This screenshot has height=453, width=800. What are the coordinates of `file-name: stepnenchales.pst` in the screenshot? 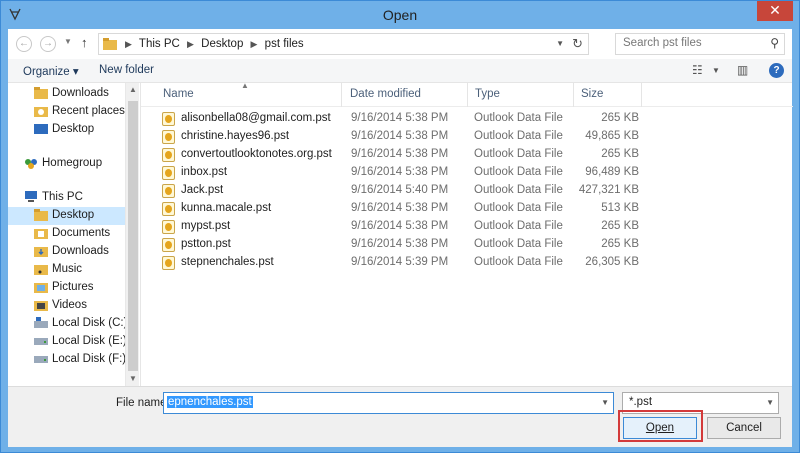 It's located at (227, 262).